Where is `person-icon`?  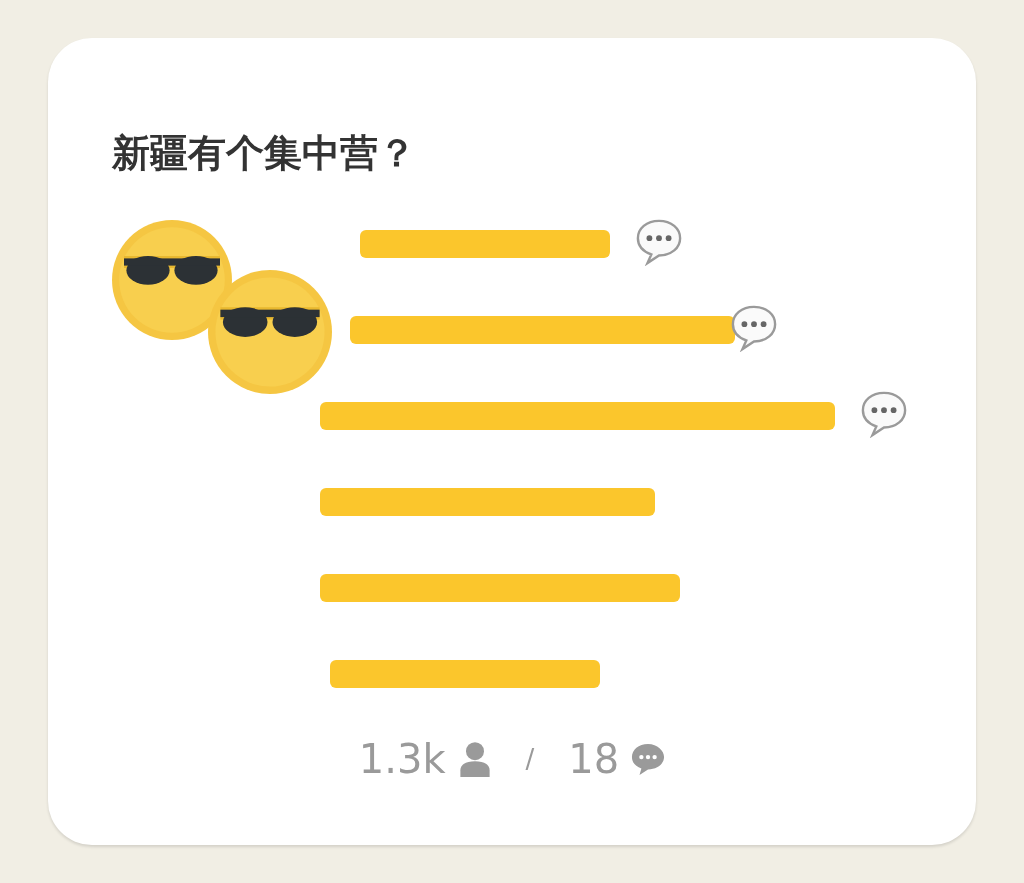
person-icon is located at coordinates (474, 759).